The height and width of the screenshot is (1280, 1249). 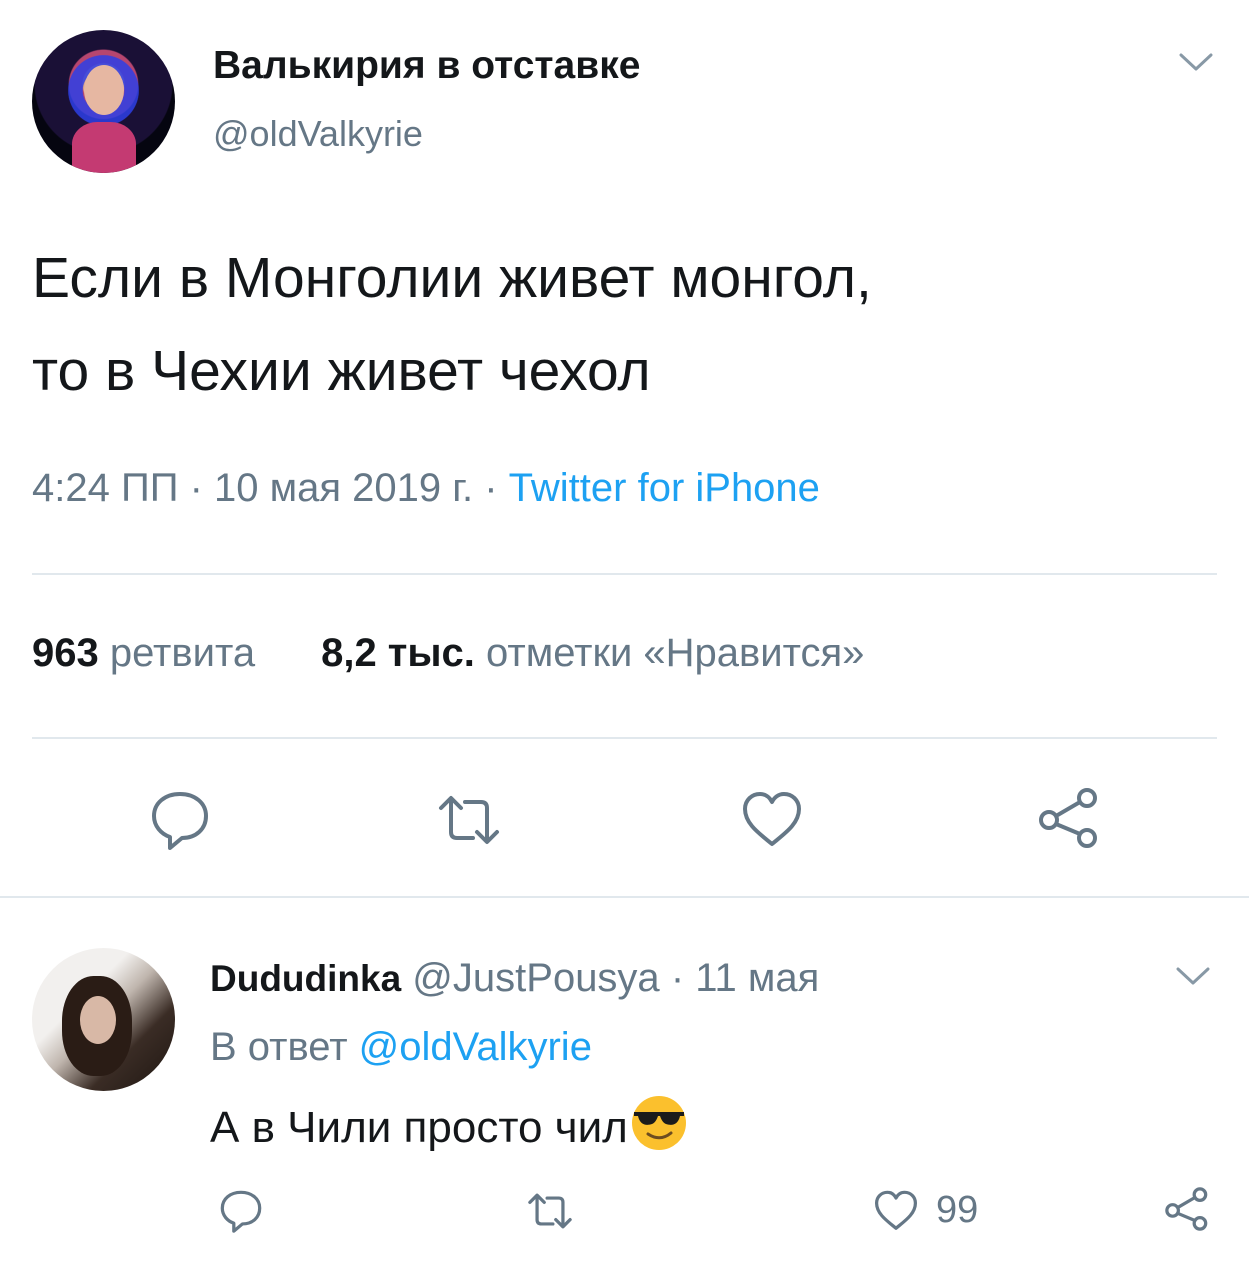 What do you see at coordinates (957, 1210) in the screenshot?
I see `reply-like-count: 99` at bounding box center [957, 1210].